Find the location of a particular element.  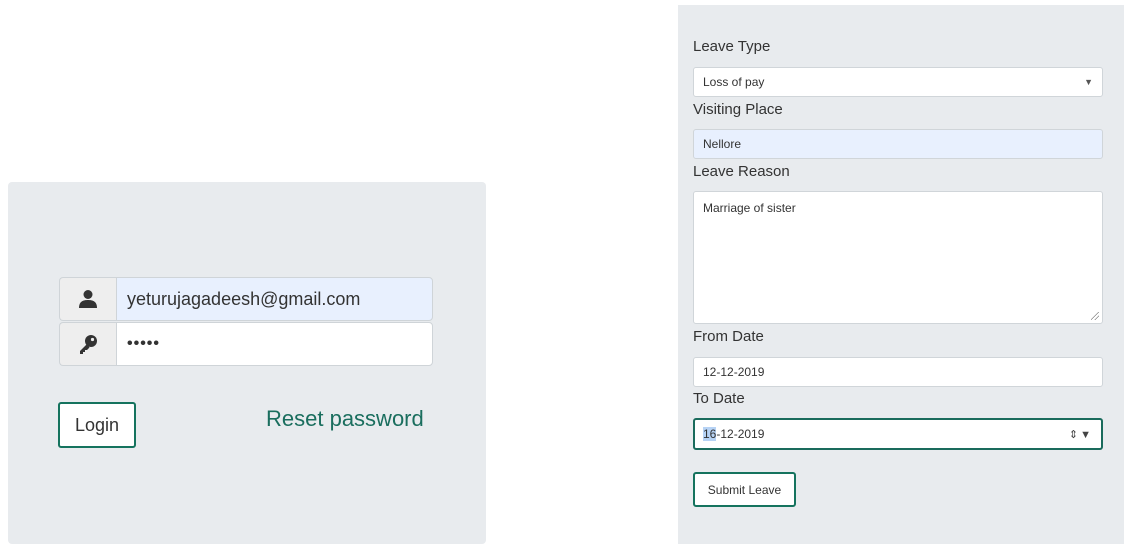

password-input-group: ••••• is located at coordinates (246, 344).